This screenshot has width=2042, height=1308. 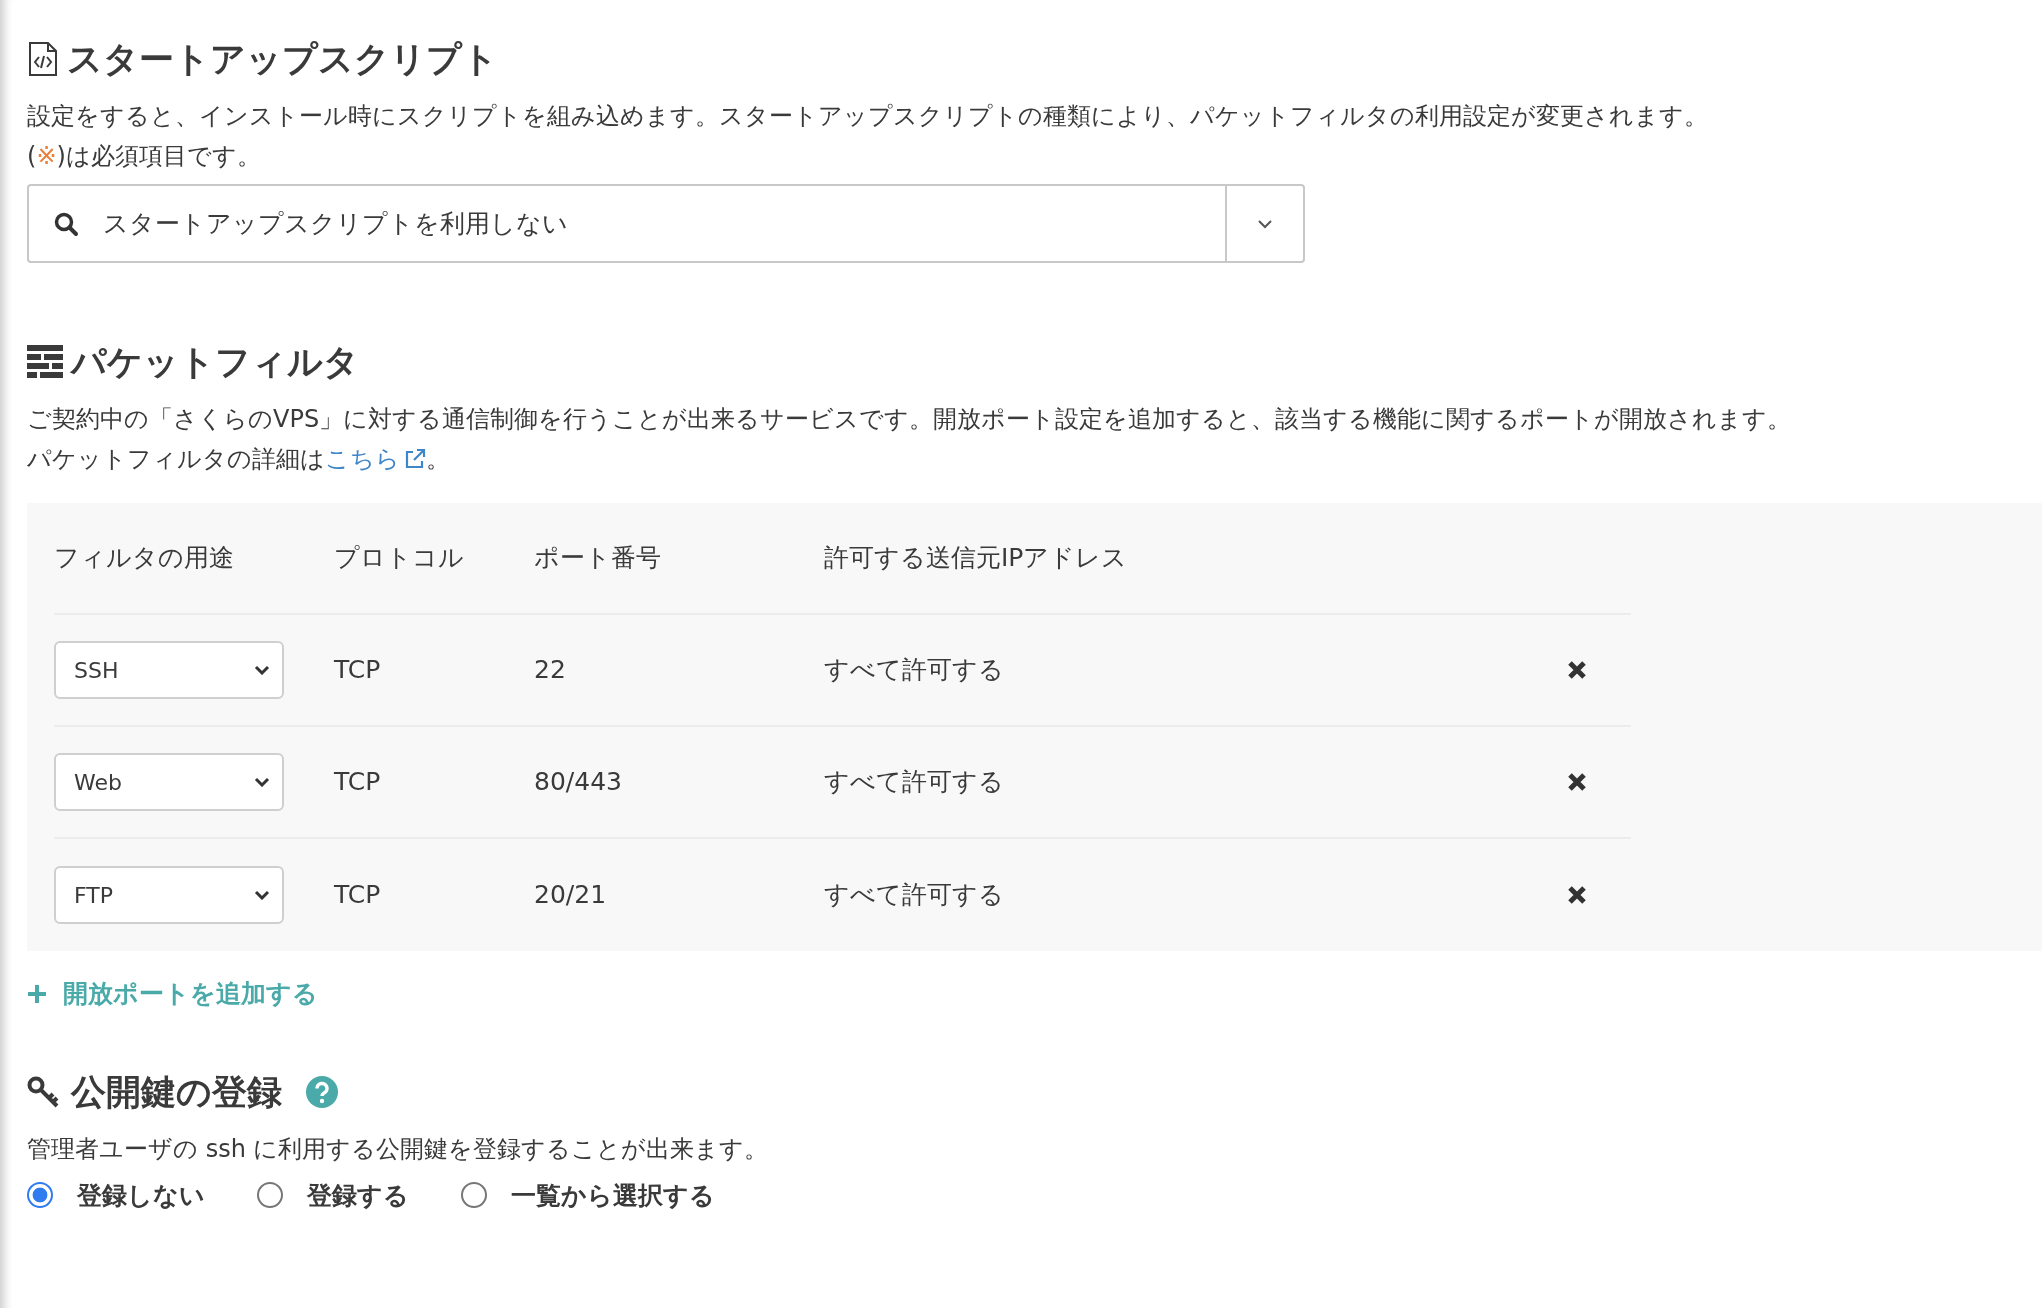 I want to click on filter-use-select: FTP, so click(x=169, y=895).